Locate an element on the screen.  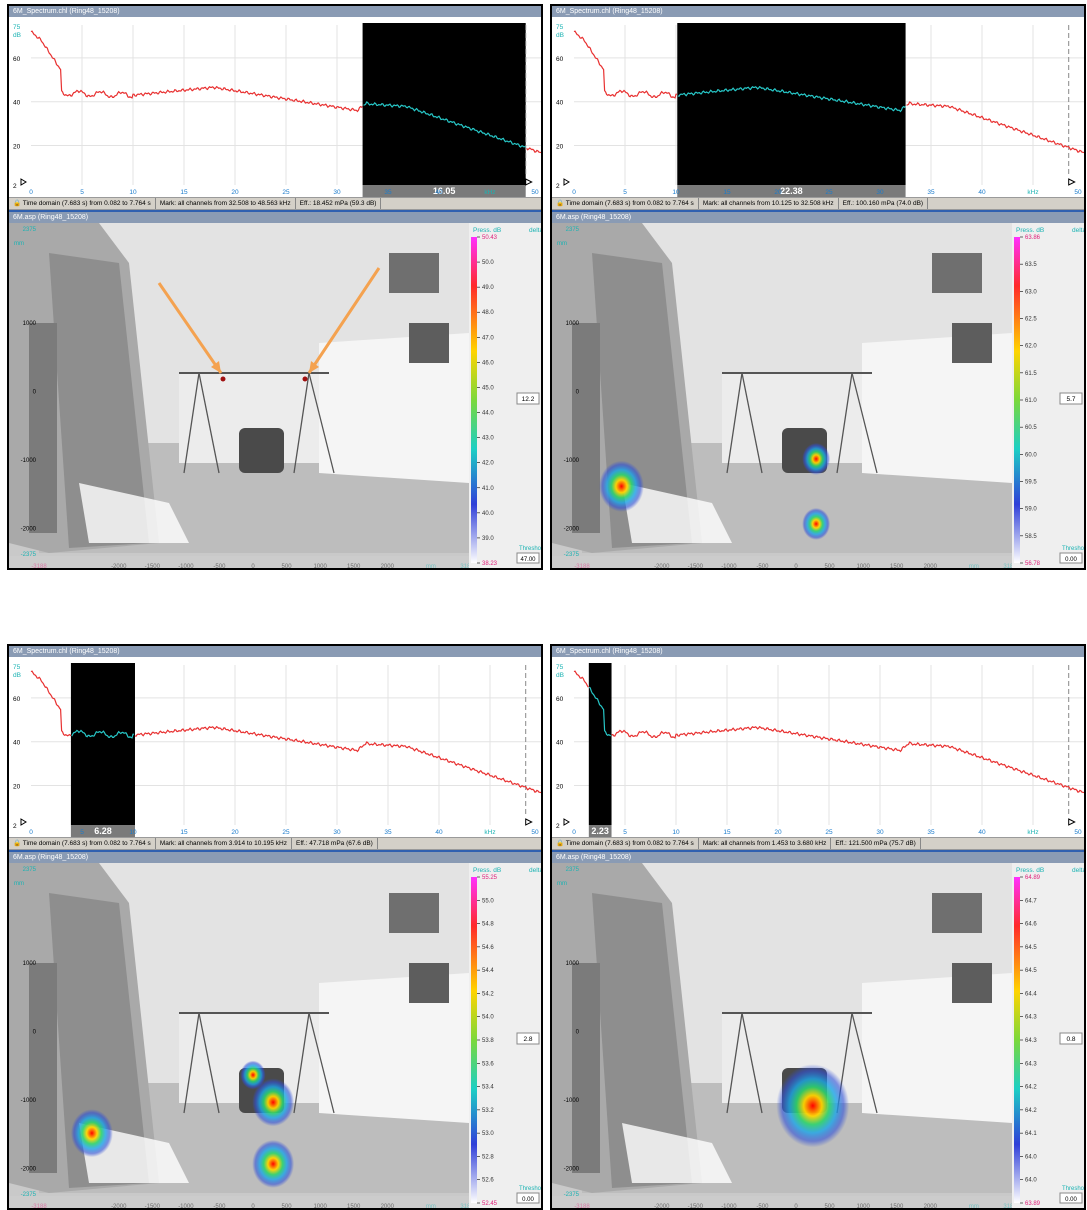
legend-label: 64.7 is located at coordinates (1031, 901).